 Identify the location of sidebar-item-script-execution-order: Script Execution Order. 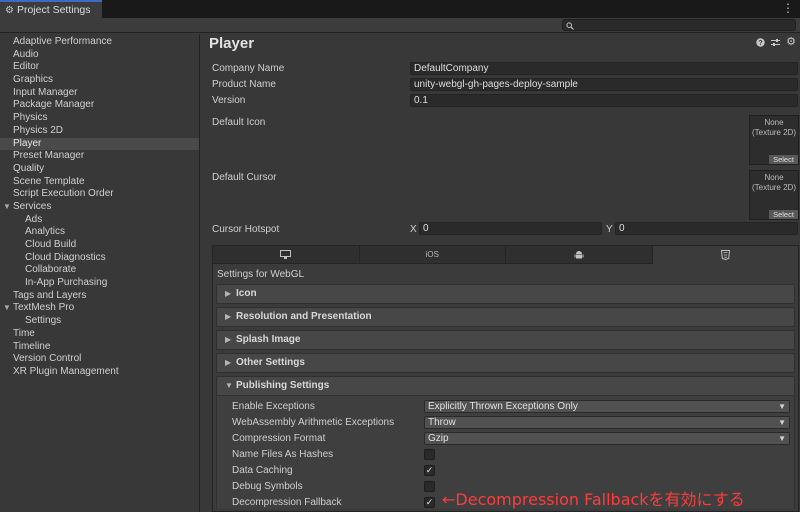
(99, 194).